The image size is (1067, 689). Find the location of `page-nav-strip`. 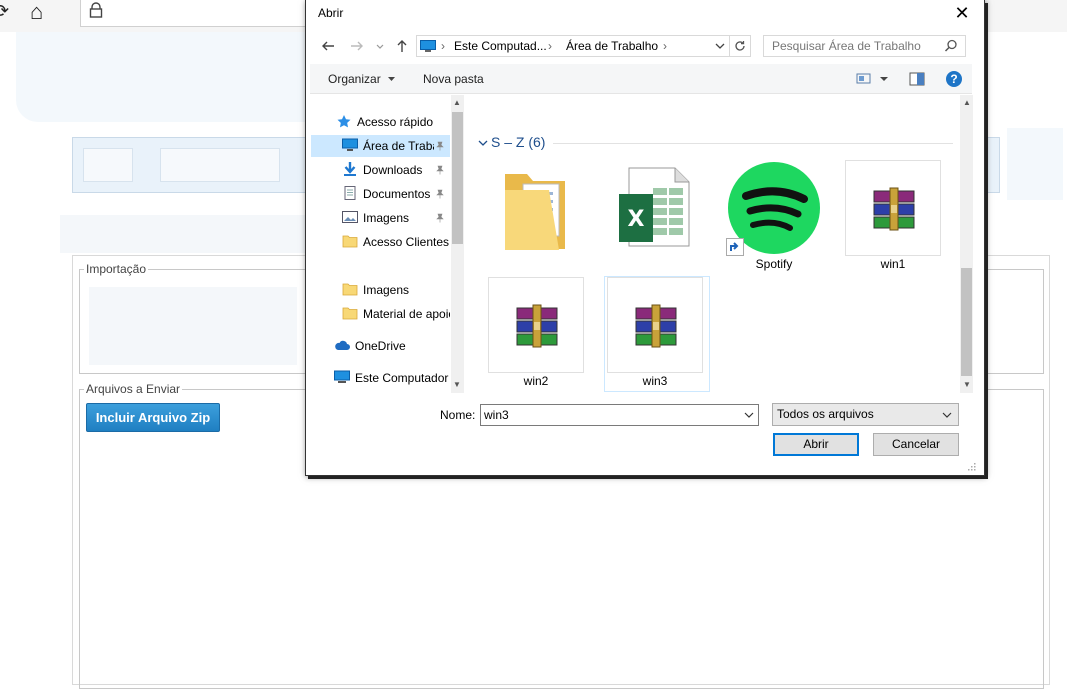

page-nav-strip is located at coordinates (189, 165).